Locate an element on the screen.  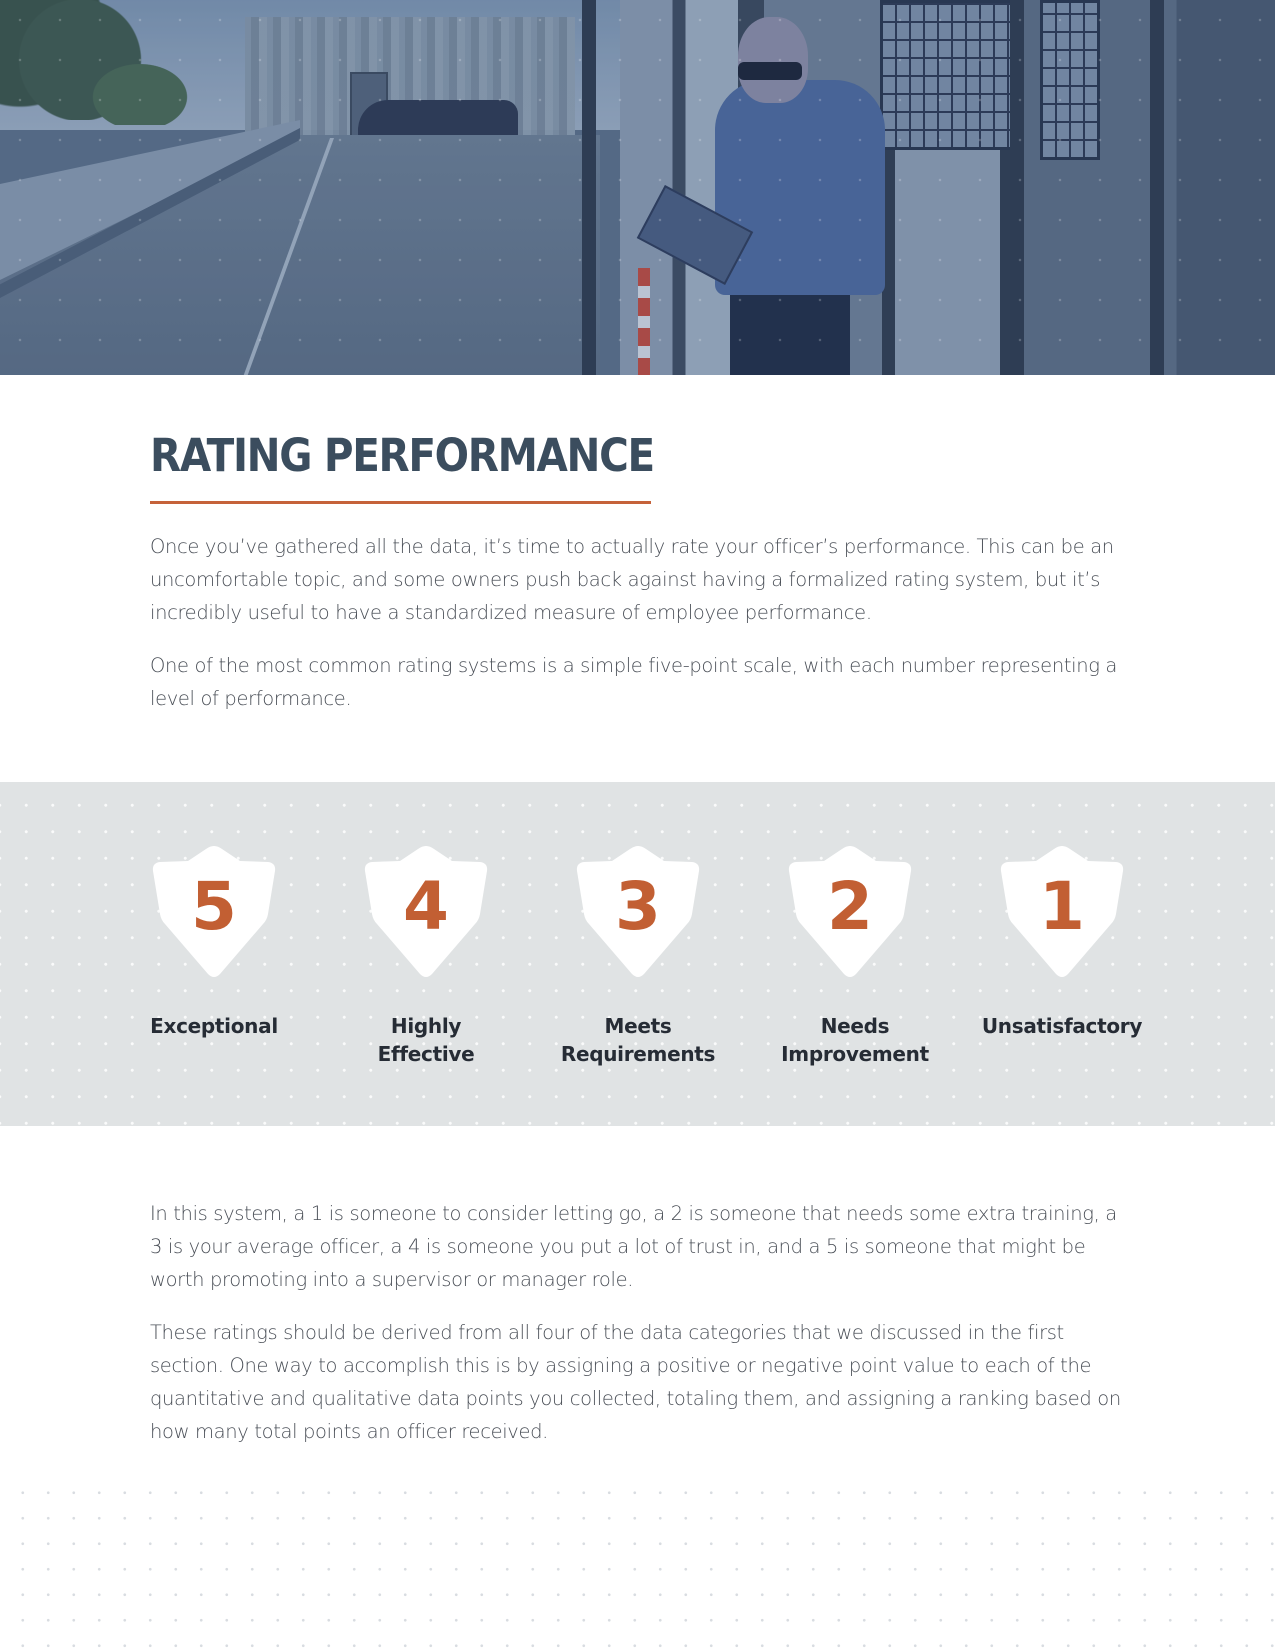
page-title: RATING PERFORMANCE is located at coordinates (402, 455).